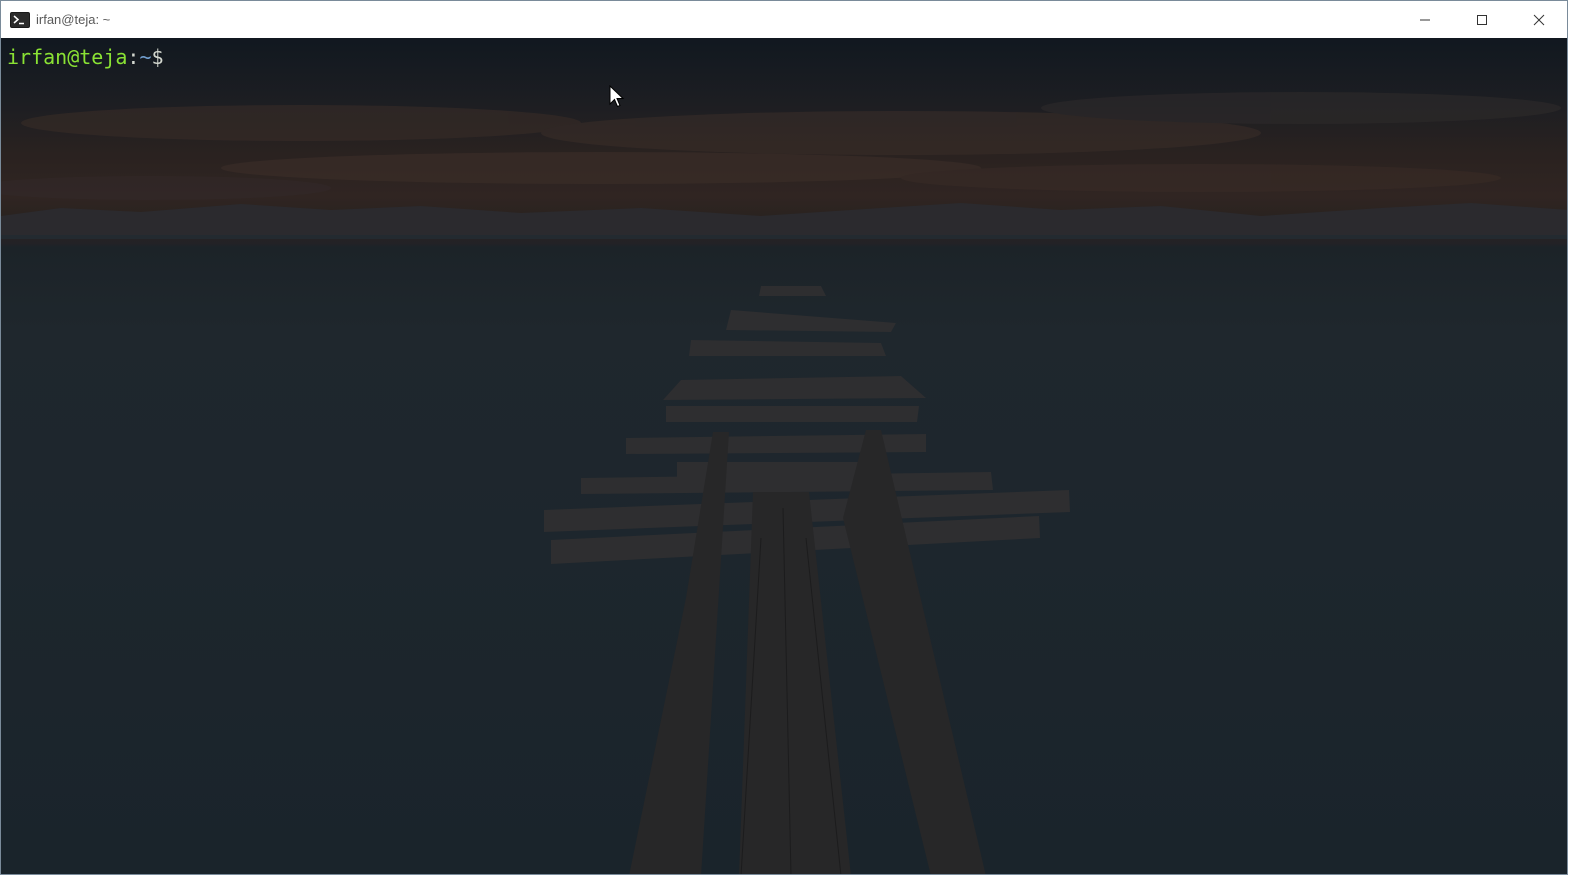 Image resolution: width=1593 pixels, height=889 pixels. I want to click on title-bar: irfan@teja: ~, so click(784, 19).